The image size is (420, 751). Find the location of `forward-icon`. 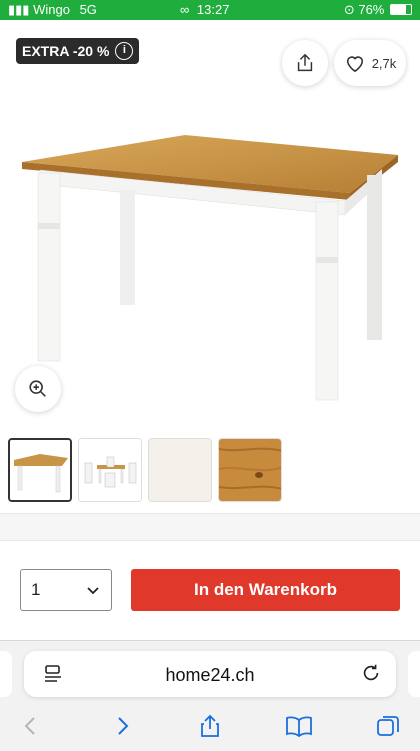

forward-icon is located at coordinates (123, 726).